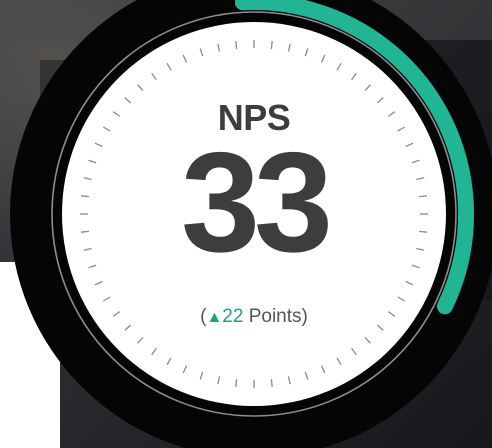 The width and height of the screenshot is (492, 448). Describe the element at coordinates (233, 316) in the screenshot. I see `change-amount: 22` at that location.